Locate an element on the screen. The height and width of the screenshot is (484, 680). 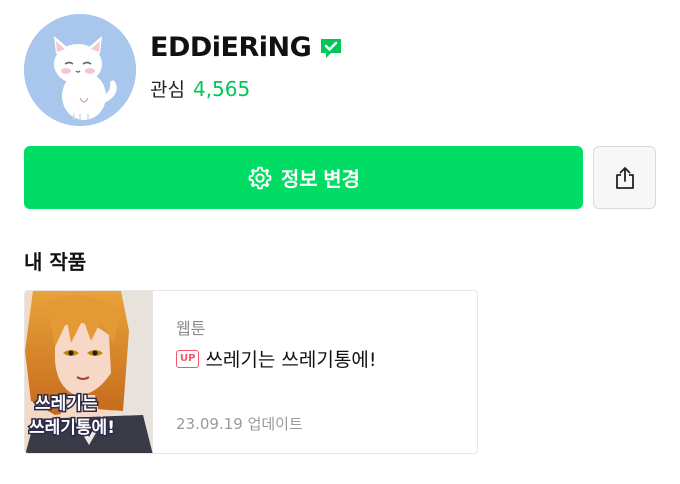
follow-row: 관심 4,565 is located at coordinates (246, 88).